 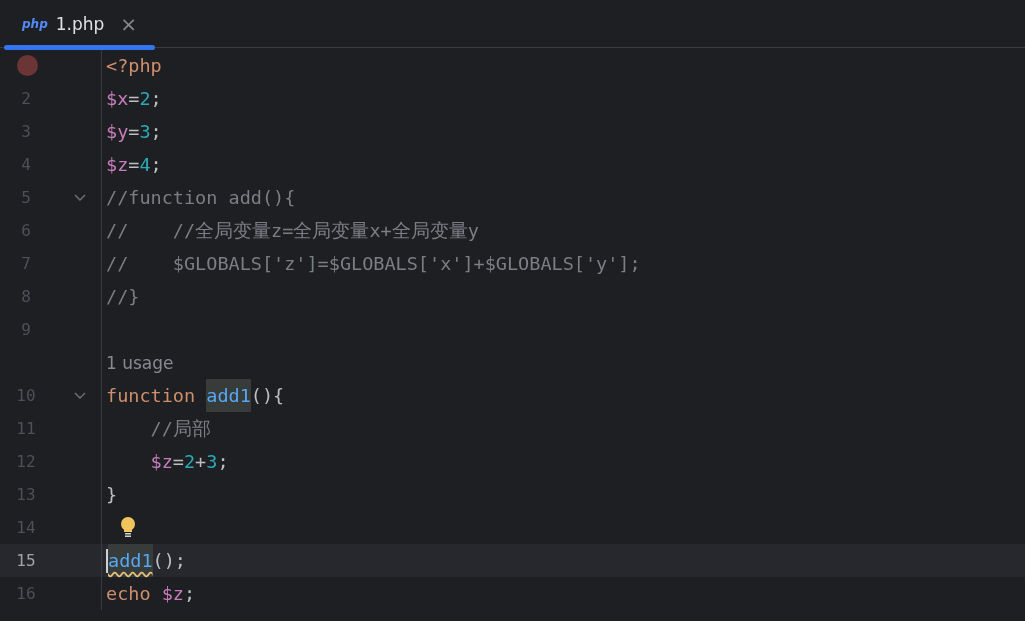 What do you see at coordinates (35, 23) in the screenshot?
I see `php-icon: php` at bounding box center [35, 23].